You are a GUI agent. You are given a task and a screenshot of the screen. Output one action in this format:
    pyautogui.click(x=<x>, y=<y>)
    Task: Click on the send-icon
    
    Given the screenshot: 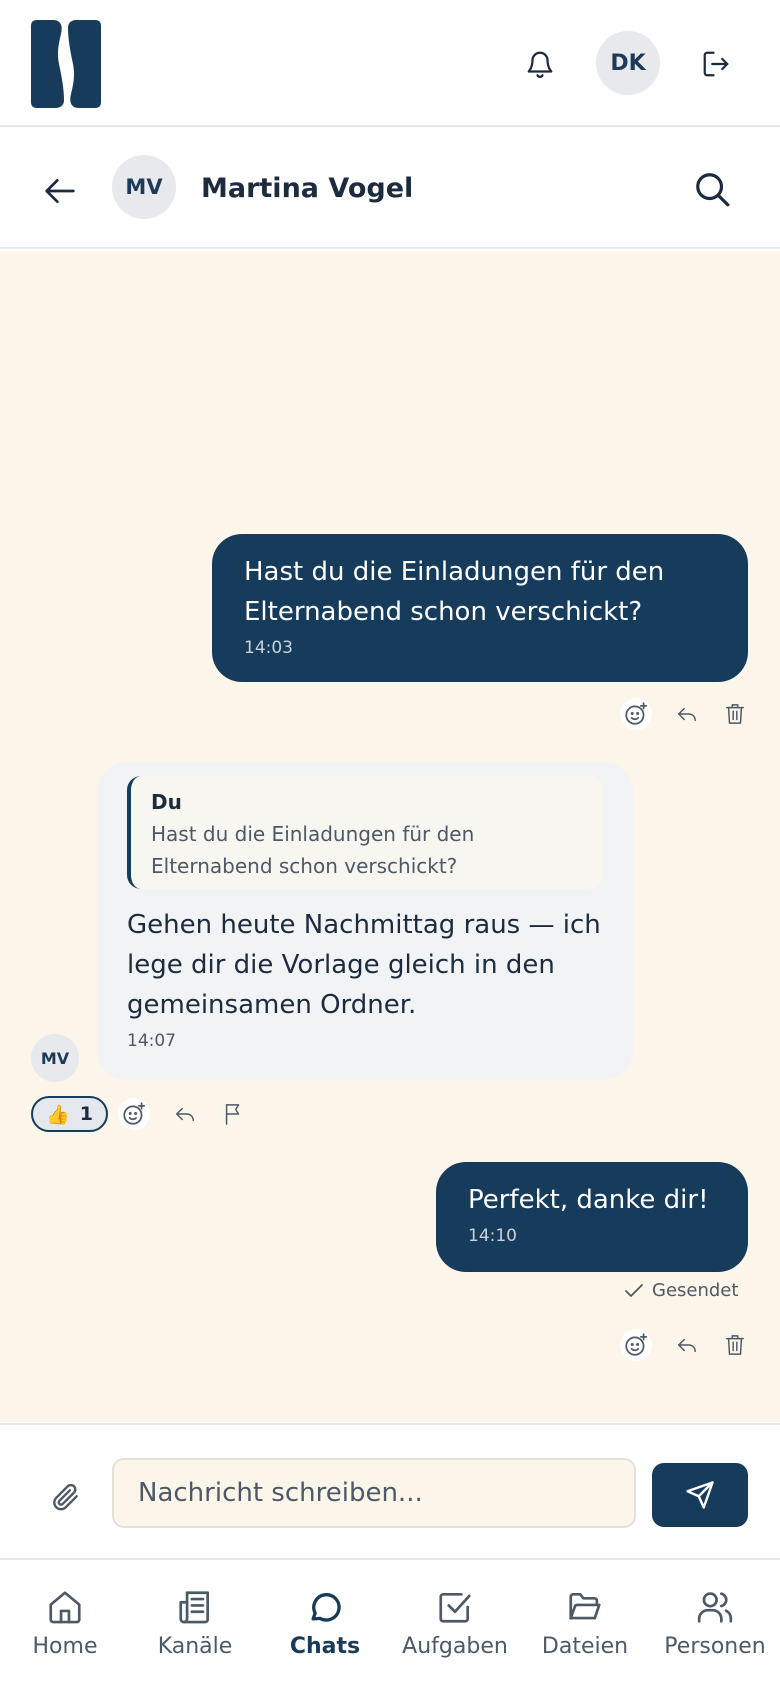 What is the action you would take?
    pyautogui.click(x=700, y=1495)
    